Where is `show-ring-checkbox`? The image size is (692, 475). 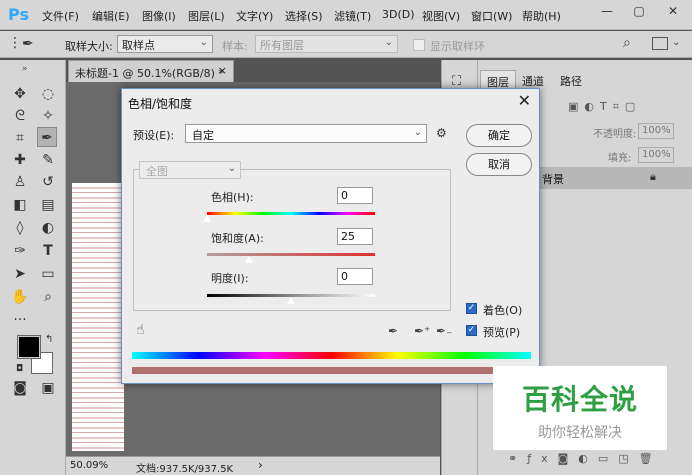
show-ring-checkbox is located at coordinates (419, 45).